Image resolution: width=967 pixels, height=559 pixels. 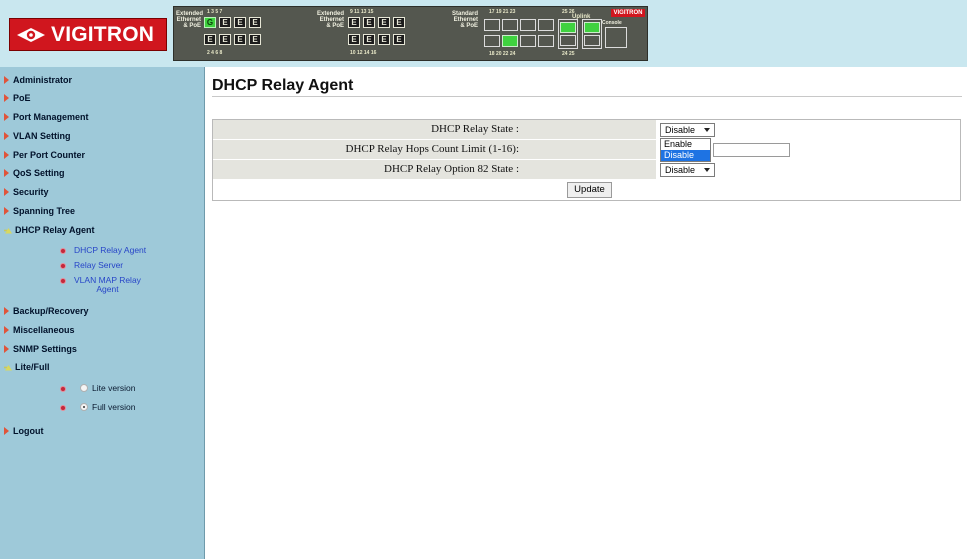 I want to click on dropdown-option-disable: Disable, so click(x=685, y=155).